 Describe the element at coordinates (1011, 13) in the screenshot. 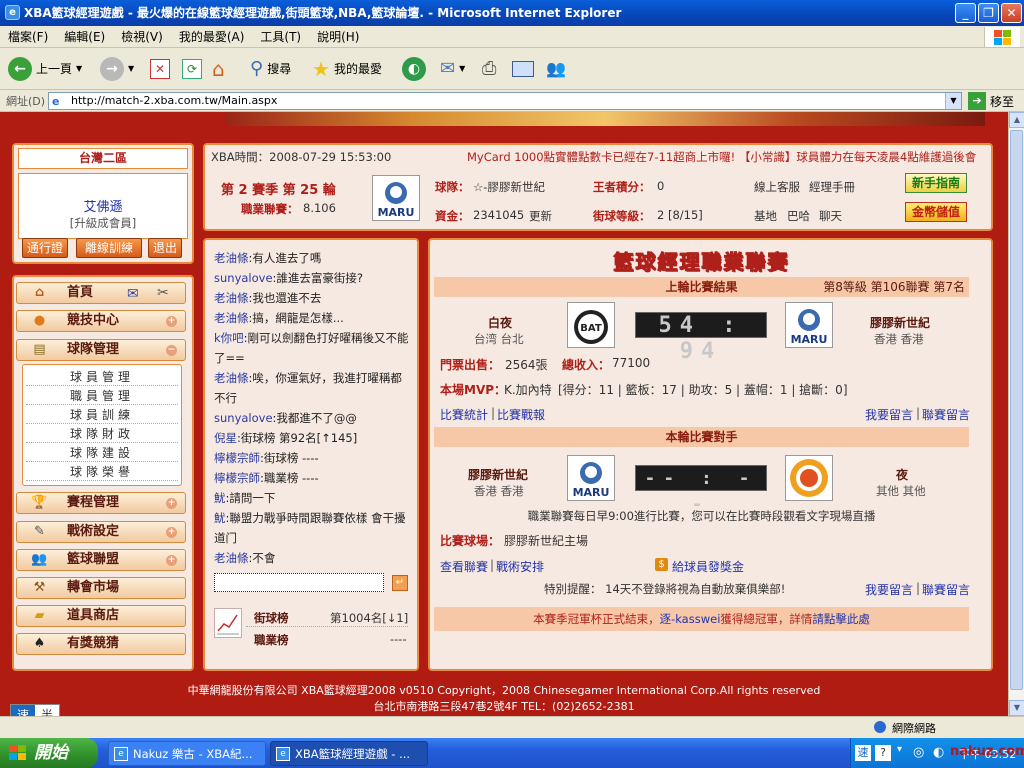

I see `close-button: ✕` at that location.